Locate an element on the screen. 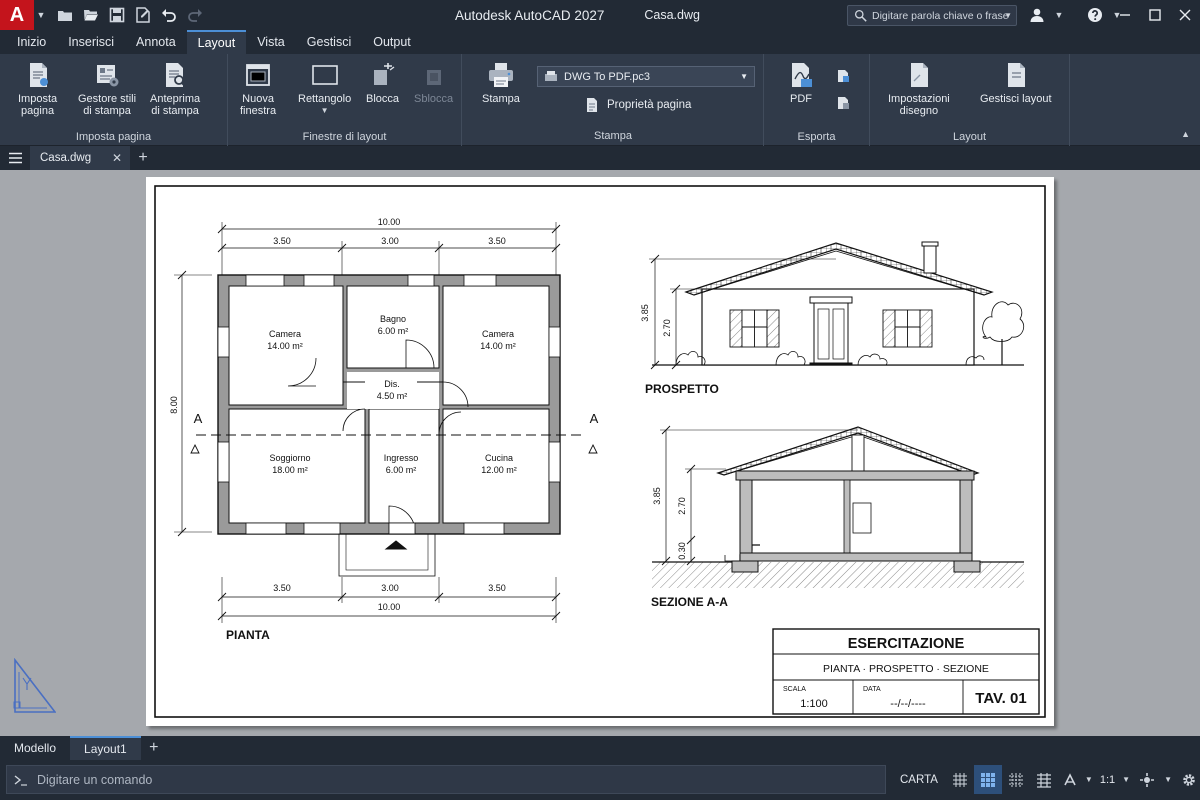 The height and width of the screenshot is (800, 1200). new-file-button is located at coordinates (65, 15).